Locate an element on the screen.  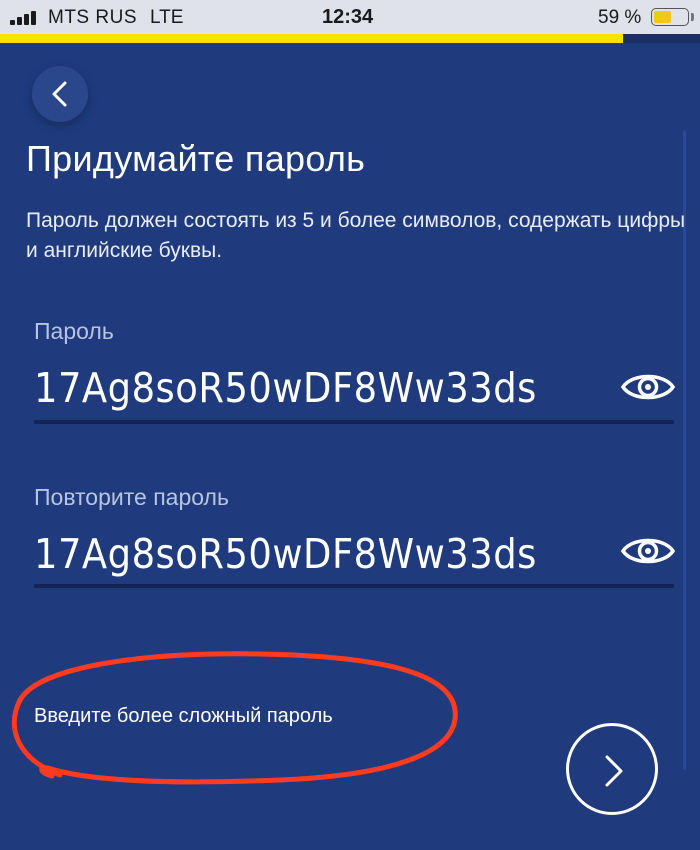
battery-icon is located at coordinates (670, 17).